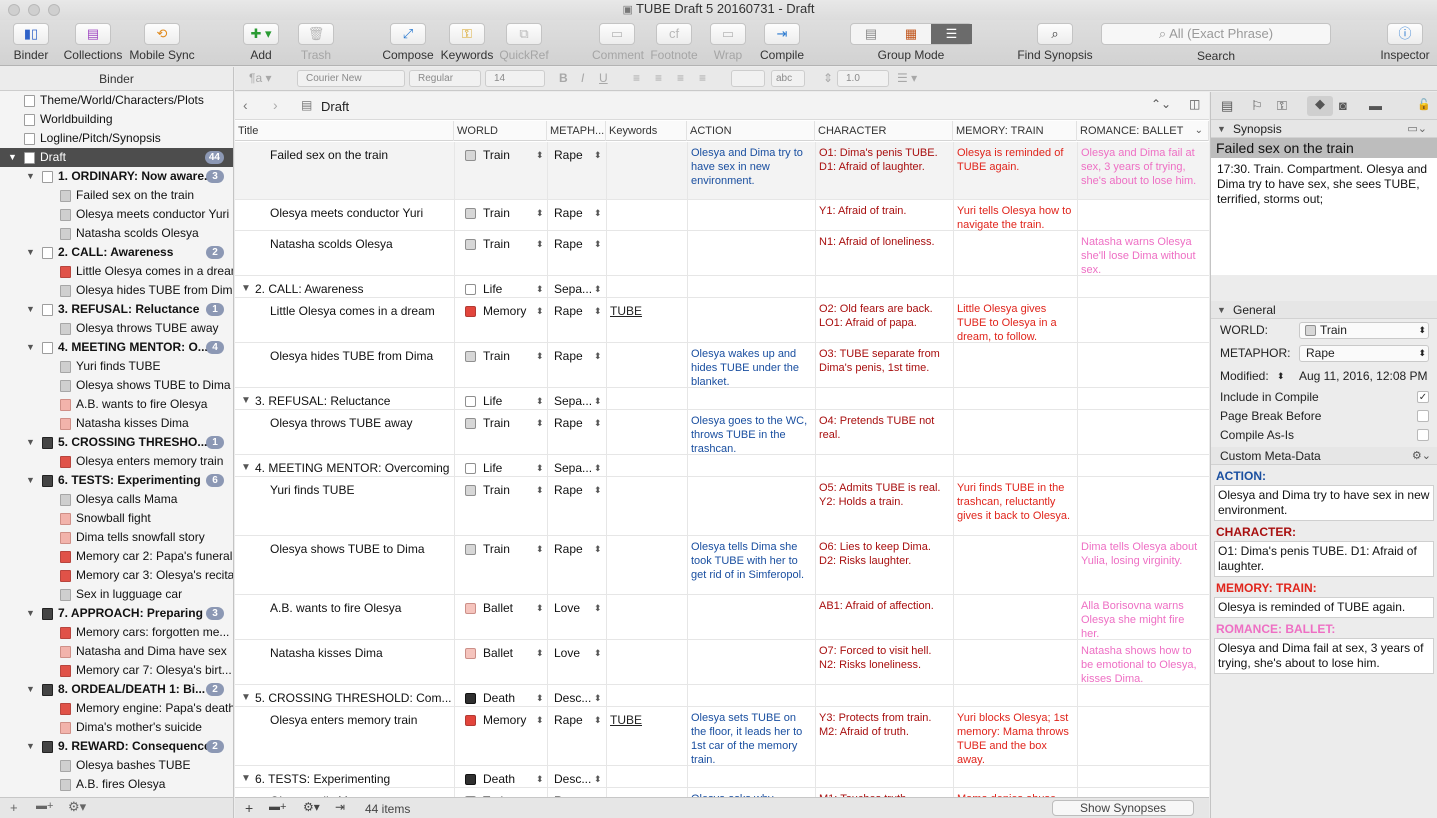 This screenshot has width=1437, height=818. I want to click on nav-title: Draft, so click(335, 106).